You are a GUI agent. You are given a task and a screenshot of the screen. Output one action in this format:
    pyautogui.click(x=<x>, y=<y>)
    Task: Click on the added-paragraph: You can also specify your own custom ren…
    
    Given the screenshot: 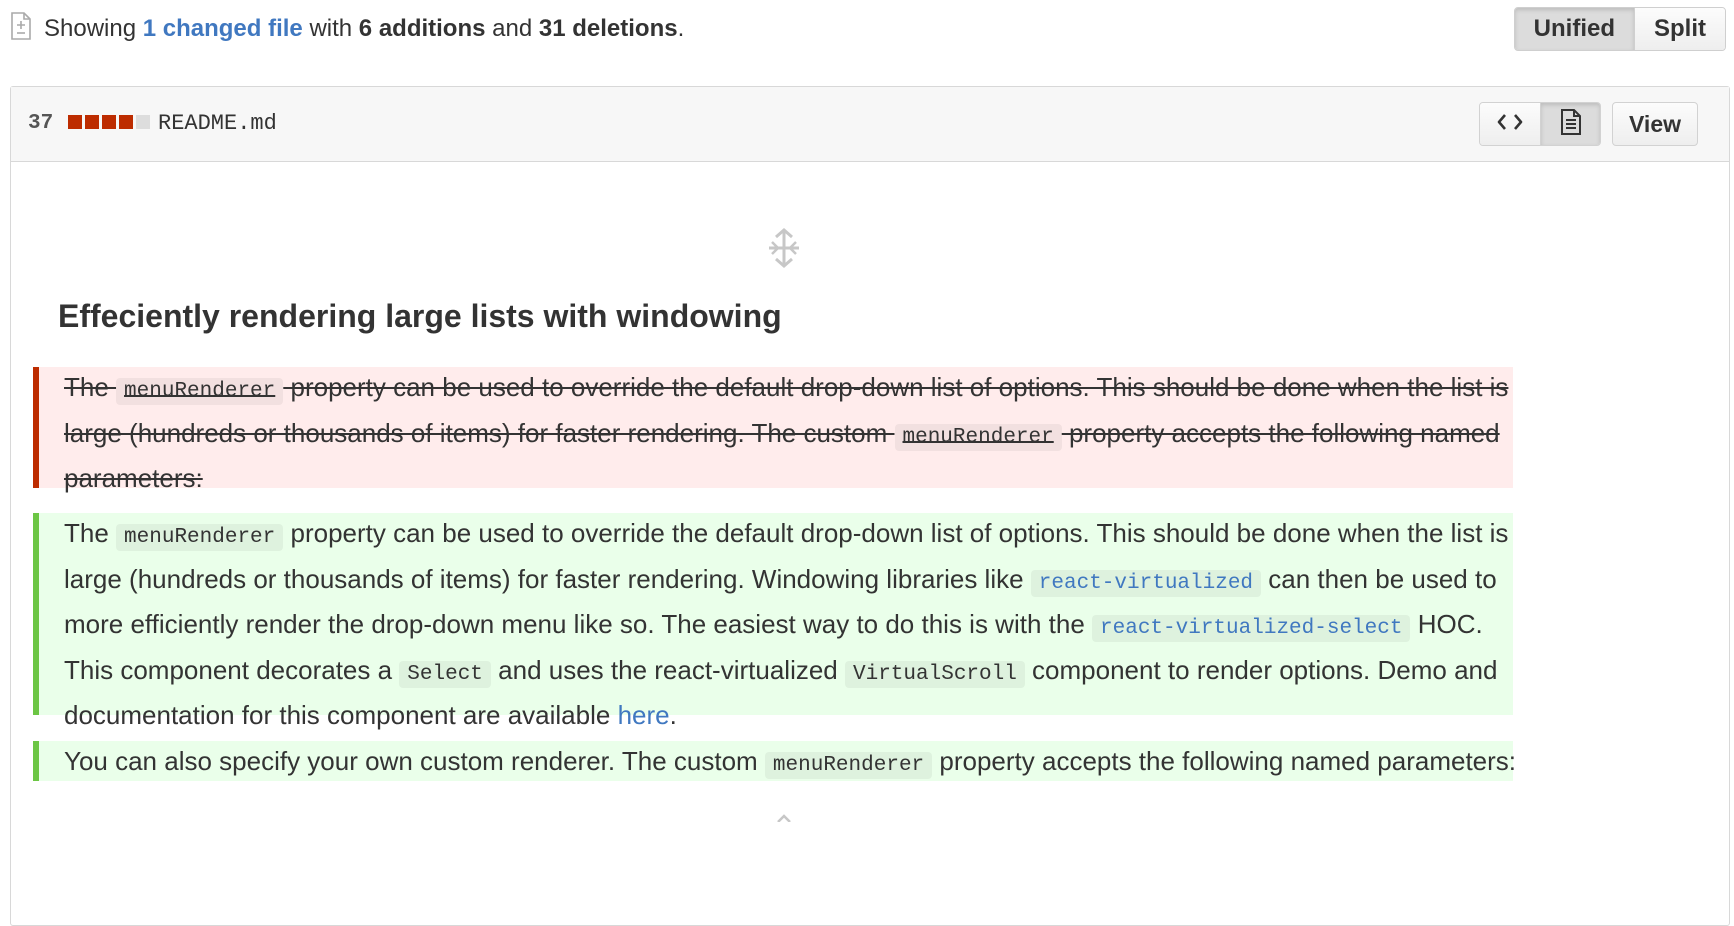 What is the action you would take?
    pyautogui.click(x=774, y=761)
    